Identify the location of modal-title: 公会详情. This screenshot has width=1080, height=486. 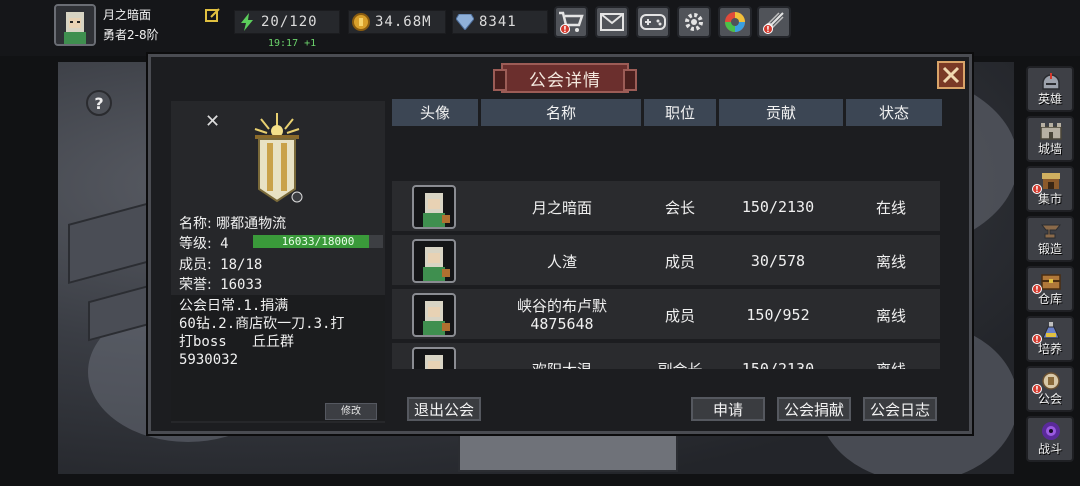
(565, 80).